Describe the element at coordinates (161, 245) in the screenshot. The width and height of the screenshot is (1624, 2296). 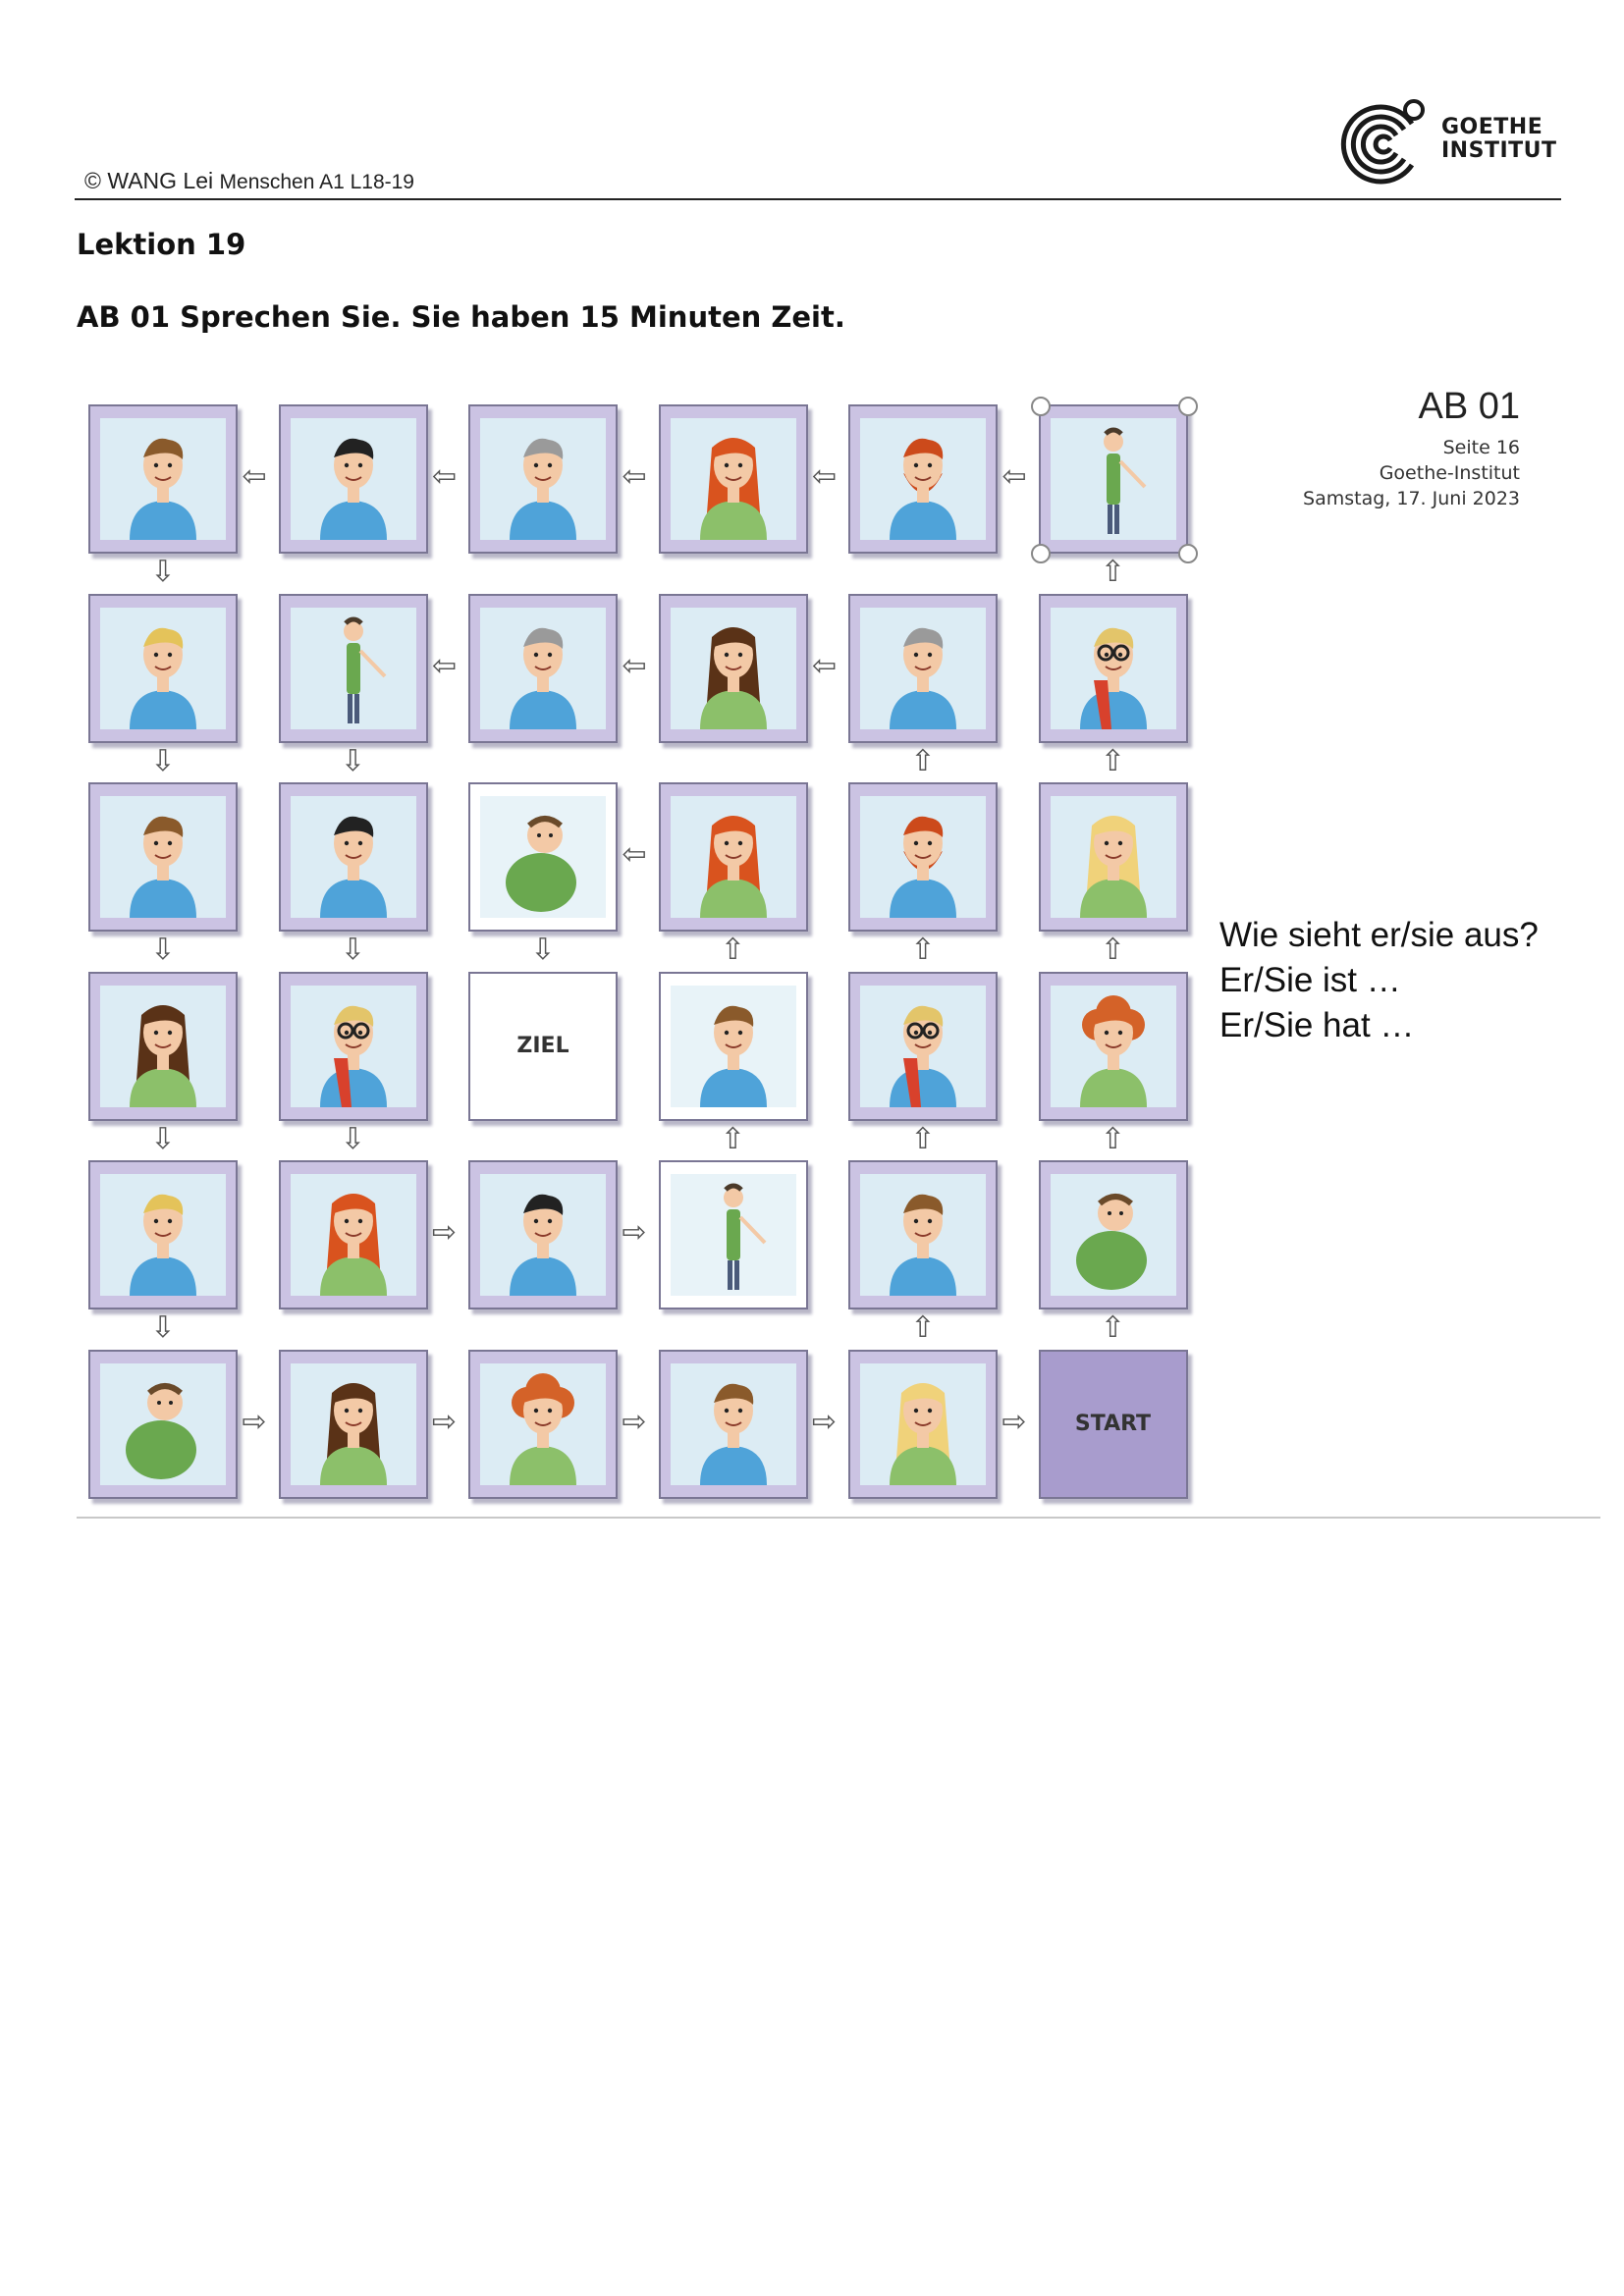
I see `lesson-title: Lektion 19` at that location.